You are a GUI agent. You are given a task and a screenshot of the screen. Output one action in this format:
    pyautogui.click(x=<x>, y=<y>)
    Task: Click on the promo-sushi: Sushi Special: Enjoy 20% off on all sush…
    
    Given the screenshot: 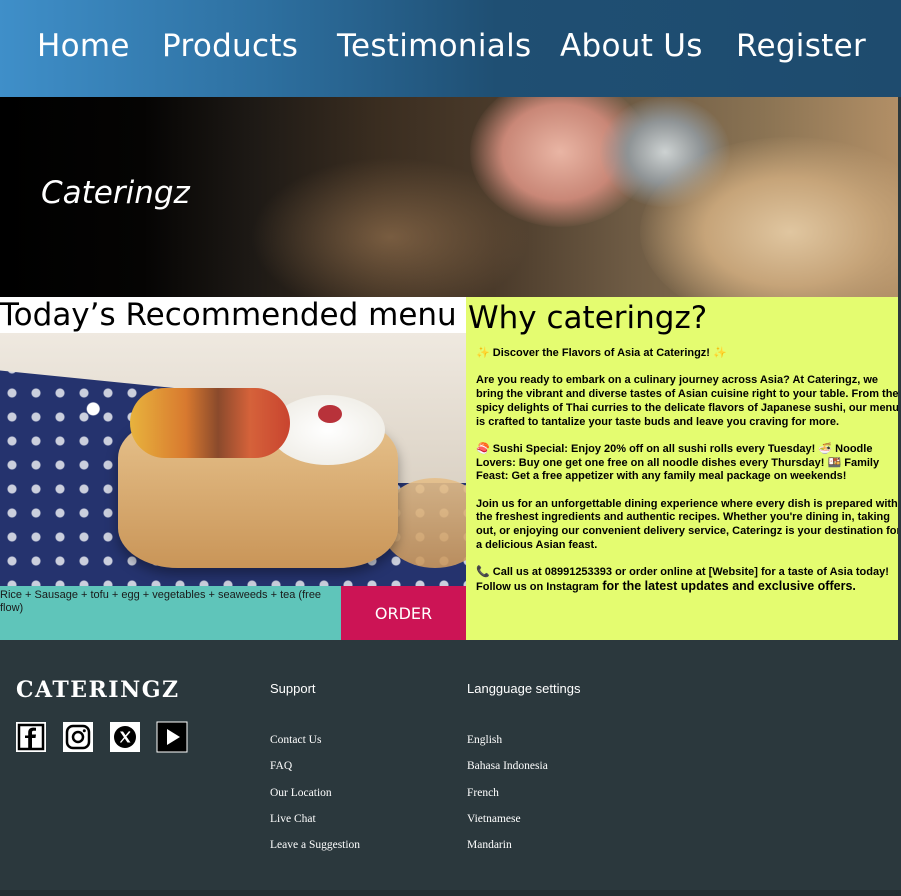 What is the action you would take?
    pyautogui.click(x=654, y=448)
    